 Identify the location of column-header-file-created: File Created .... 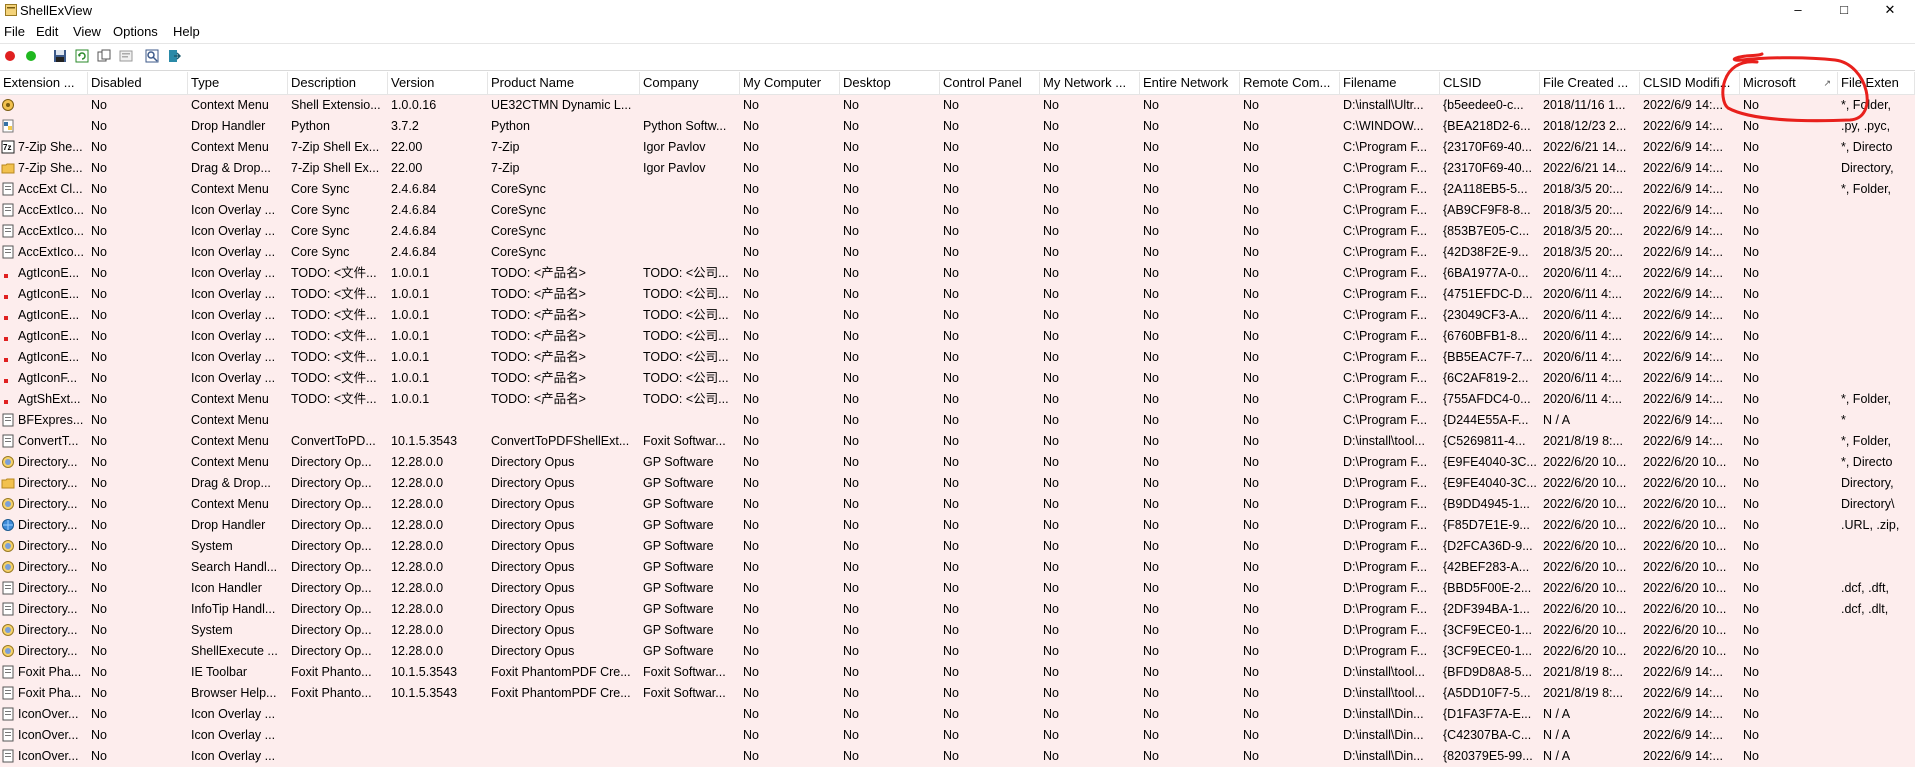
(1590, 83).